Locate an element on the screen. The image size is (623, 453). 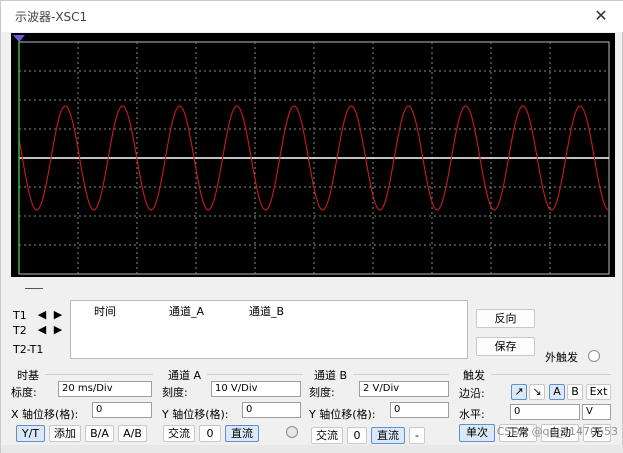
trigger-source-a-button: A is located at coordinates (557, 392).